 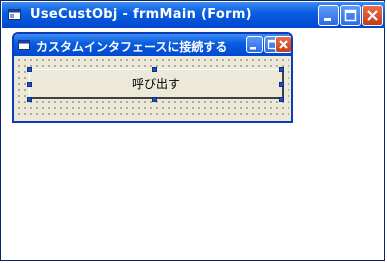 I want to click on call-button: 呼び出す, so click(x=156, y=84).